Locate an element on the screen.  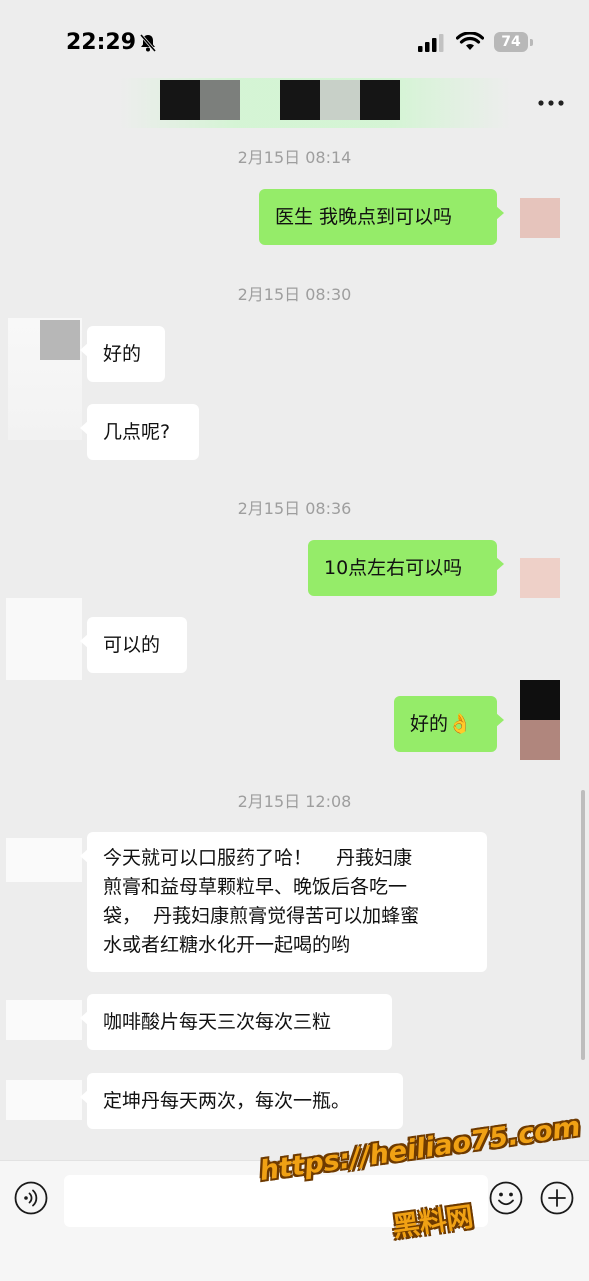
voice-icon is located at coordinates (31, 1198).